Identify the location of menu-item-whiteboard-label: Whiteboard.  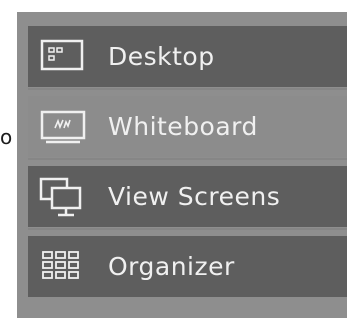
(183, 126).